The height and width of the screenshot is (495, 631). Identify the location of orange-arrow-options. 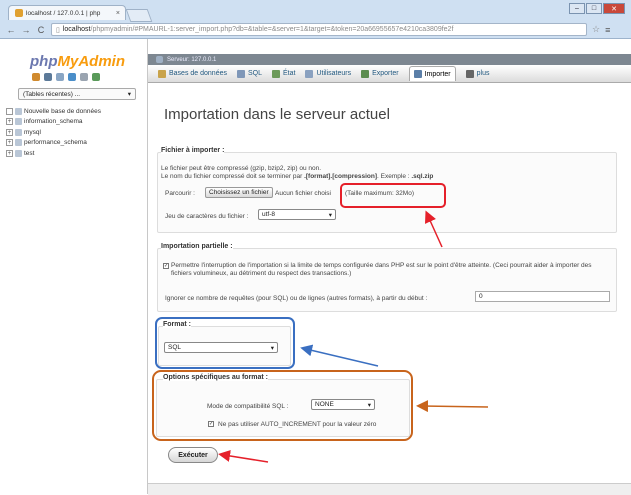
(452, 406).